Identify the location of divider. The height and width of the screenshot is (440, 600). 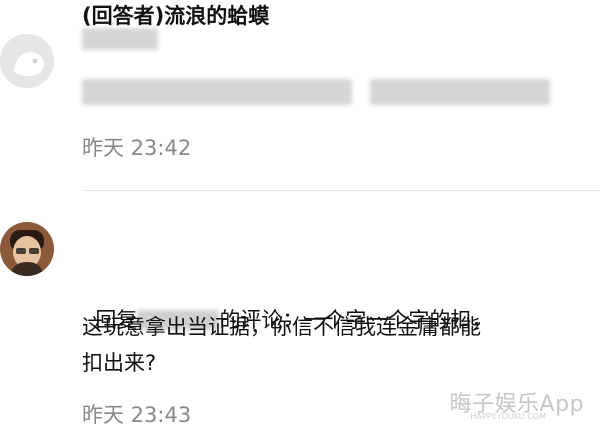
(341, 190).